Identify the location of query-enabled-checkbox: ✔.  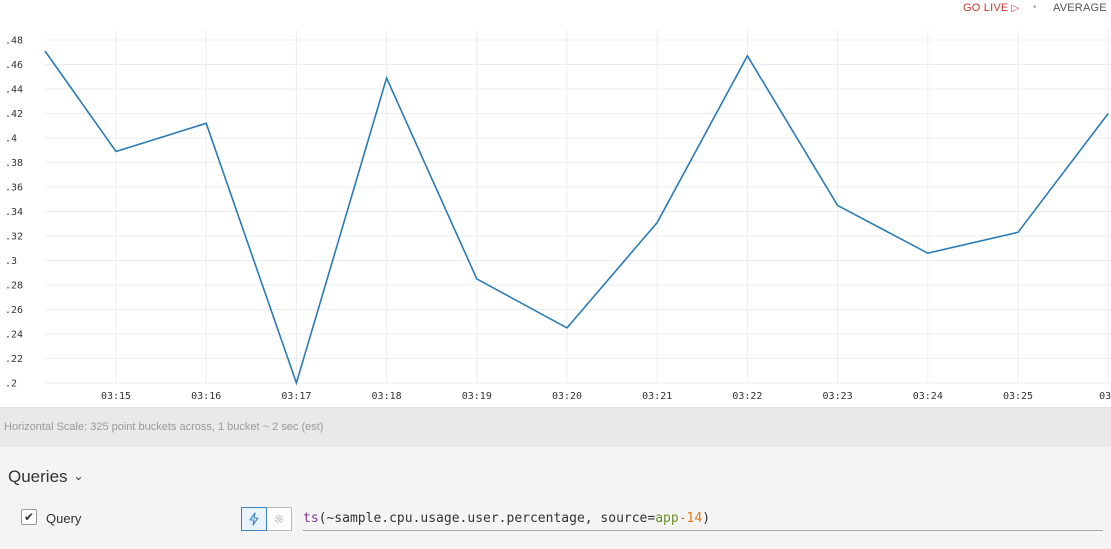
(29, 517).